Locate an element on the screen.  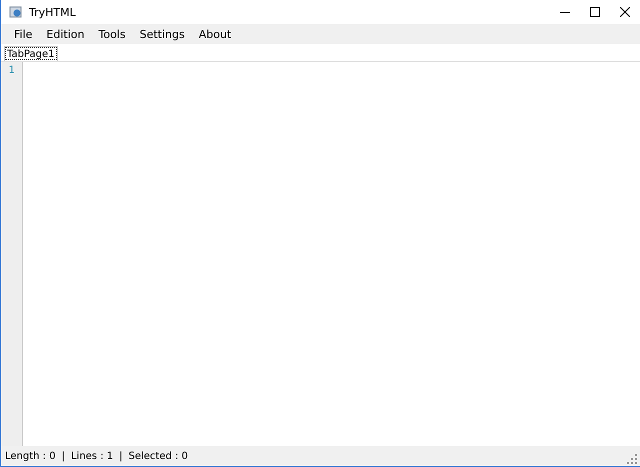
status-text: Length : 0 is located at coordinates (30, 456).